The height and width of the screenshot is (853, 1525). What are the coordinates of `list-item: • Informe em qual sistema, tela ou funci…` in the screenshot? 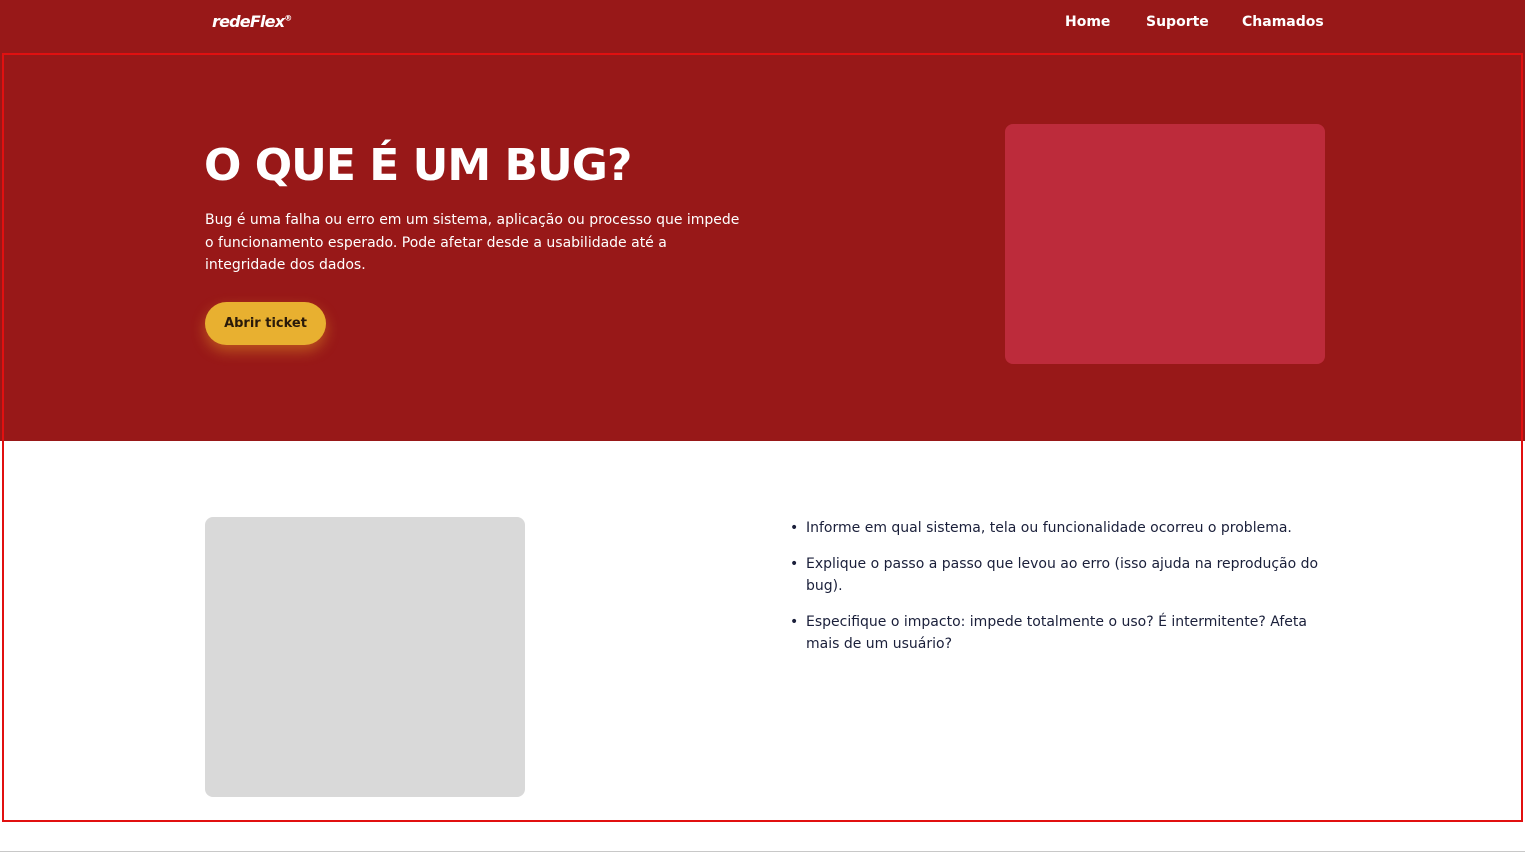 It's located at (1060, 528).